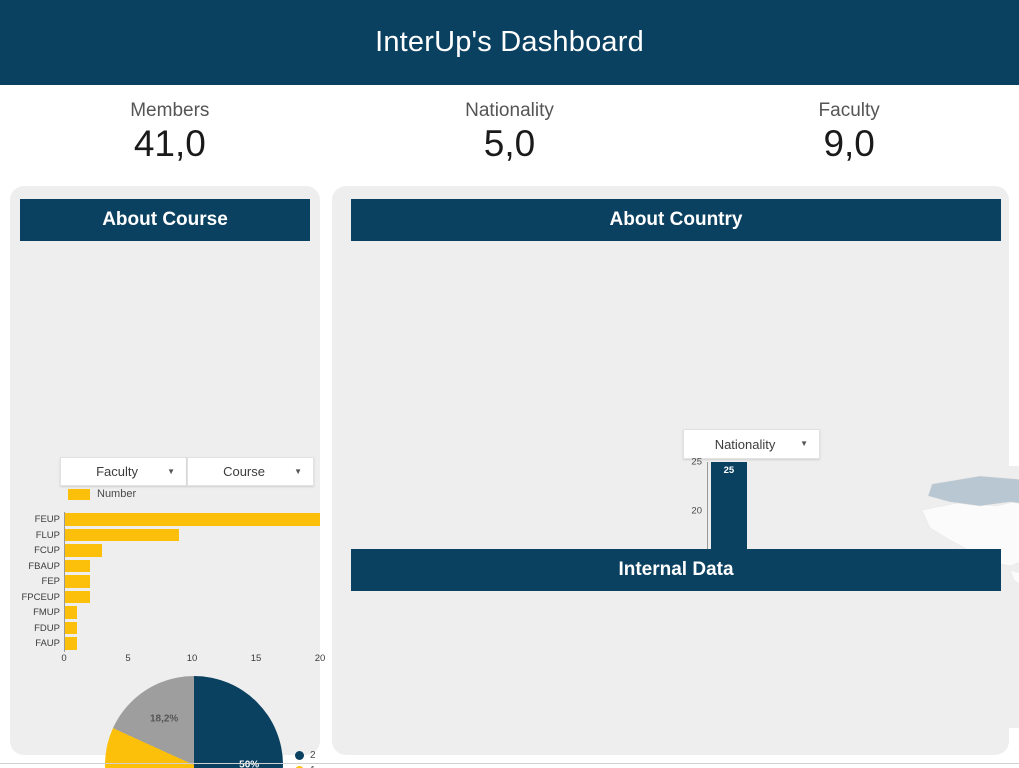  I want to click on faculty-bar-legend: Number, so click(102, 494).